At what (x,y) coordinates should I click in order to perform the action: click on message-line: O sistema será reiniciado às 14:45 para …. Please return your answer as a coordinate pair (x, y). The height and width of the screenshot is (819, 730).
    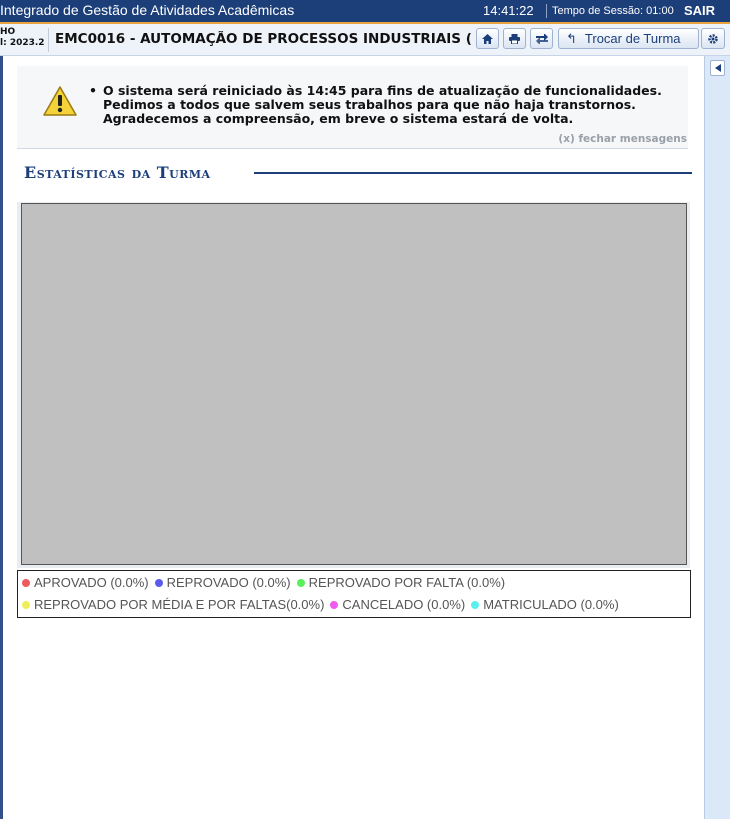
    Looking at the image, I should click on (382, 90).